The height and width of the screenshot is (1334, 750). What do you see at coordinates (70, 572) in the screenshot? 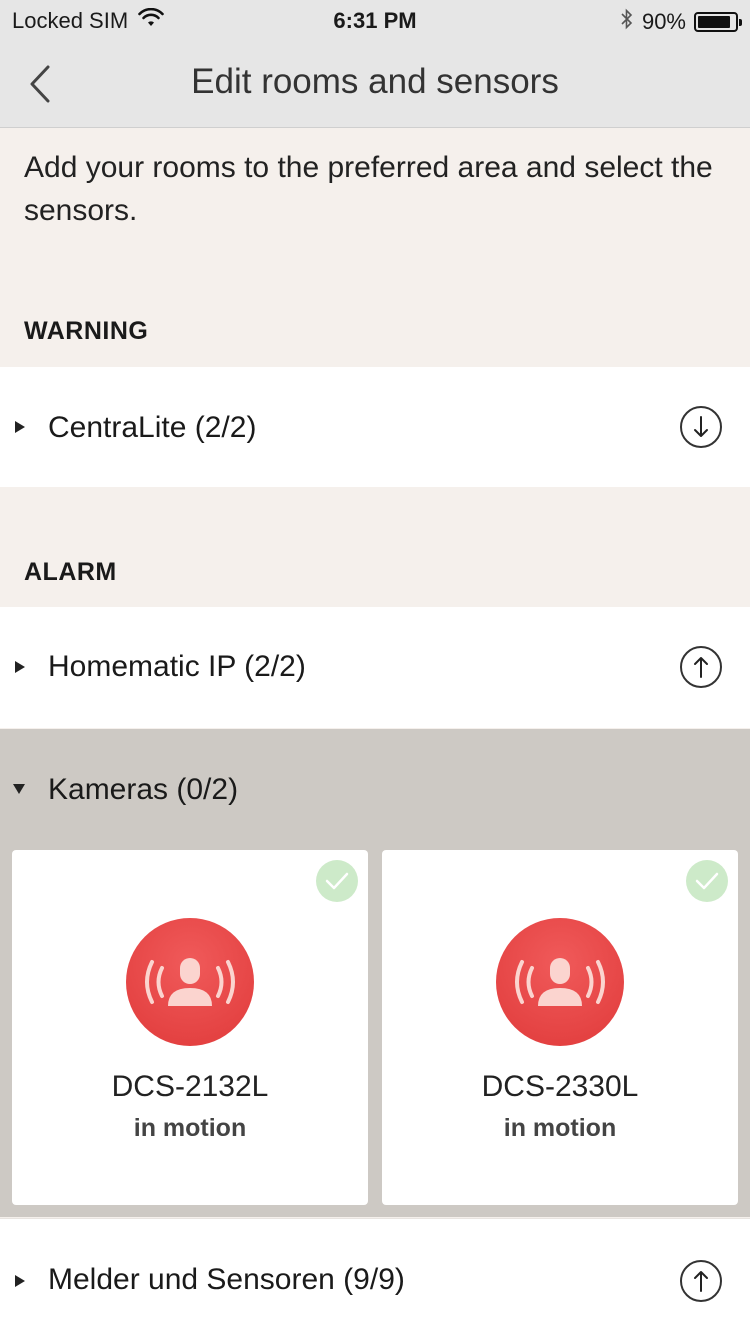
I see `section-header-alarm: ALARM` at bounding box center [70, 572].